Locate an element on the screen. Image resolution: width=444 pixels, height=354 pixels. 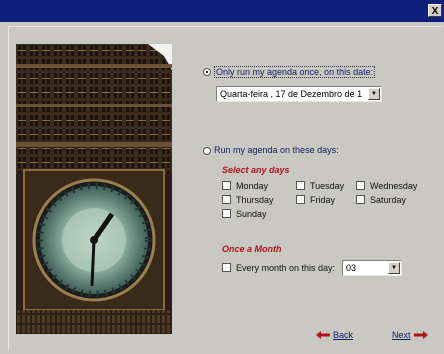
sunday-label: Sunday is located at coordinates (251, 214).